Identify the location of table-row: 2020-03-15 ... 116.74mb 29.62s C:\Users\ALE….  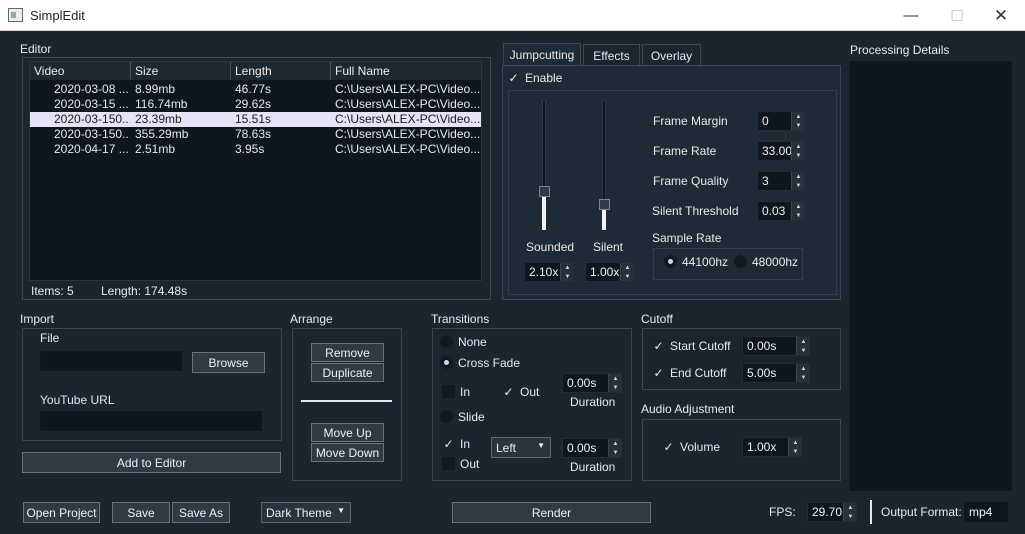
(255, 104).